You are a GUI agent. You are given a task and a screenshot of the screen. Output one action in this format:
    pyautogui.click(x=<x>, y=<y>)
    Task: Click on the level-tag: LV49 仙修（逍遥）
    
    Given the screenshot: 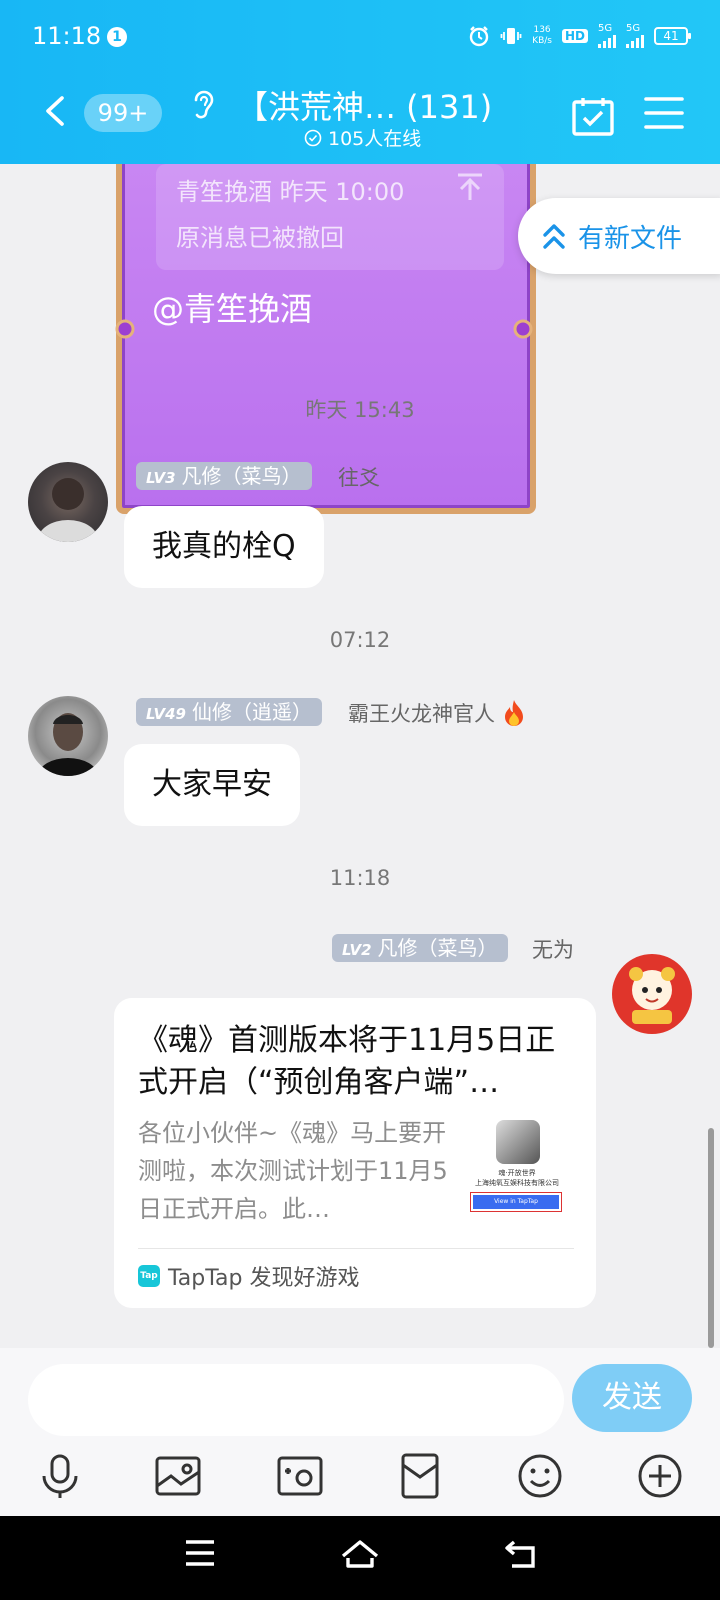 What is the action you would take?
    pyautogui.click(x=229, y=712)
    